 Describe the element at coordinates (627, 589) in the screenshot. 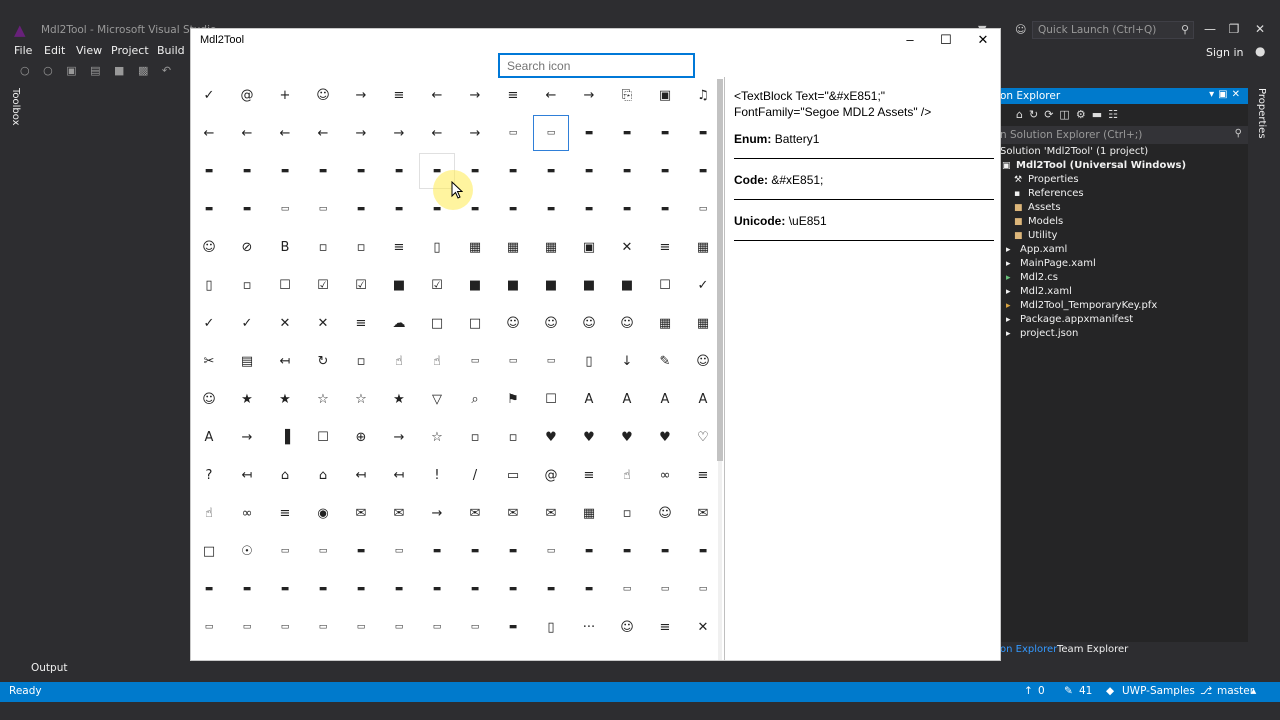

I see `battery-saver-a-icon: ▭` at that location.